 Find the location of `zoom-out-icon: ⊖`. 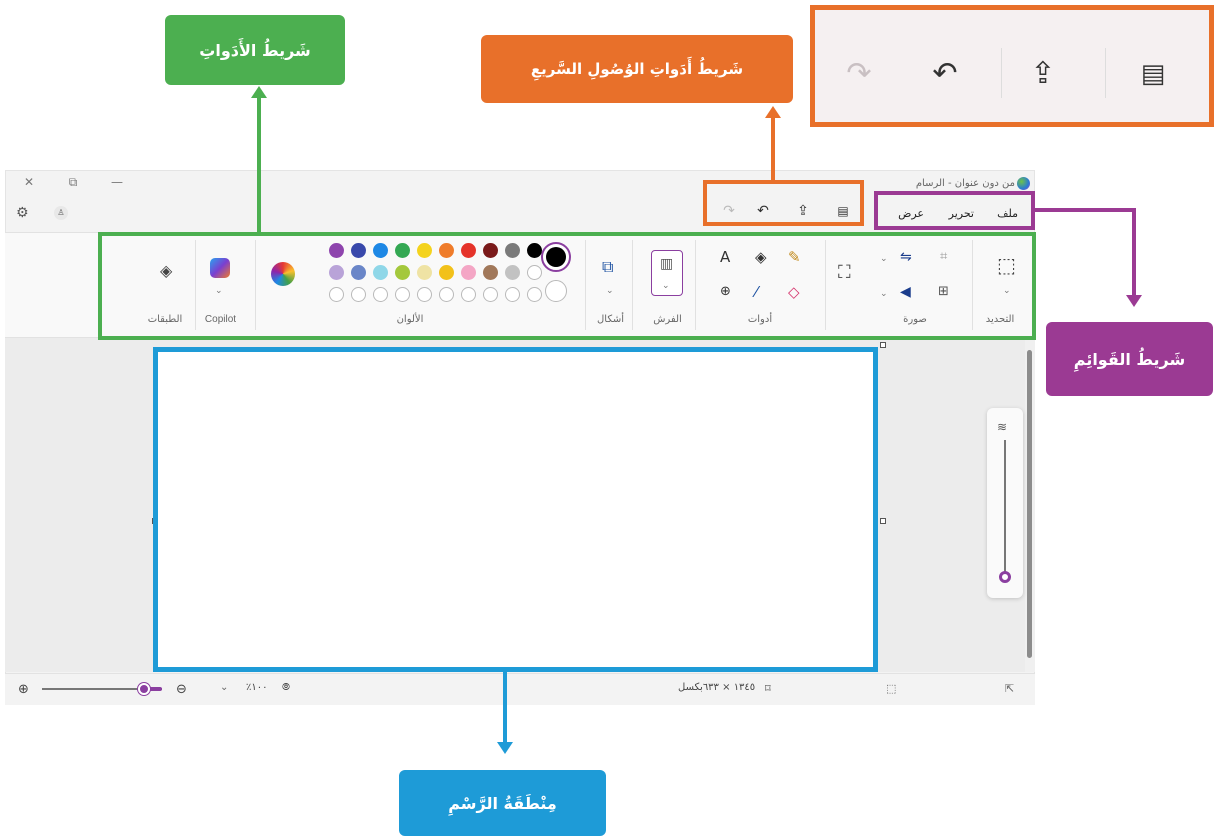

zoom-out-icon: ⊖ is located at coordinates (181, 689).